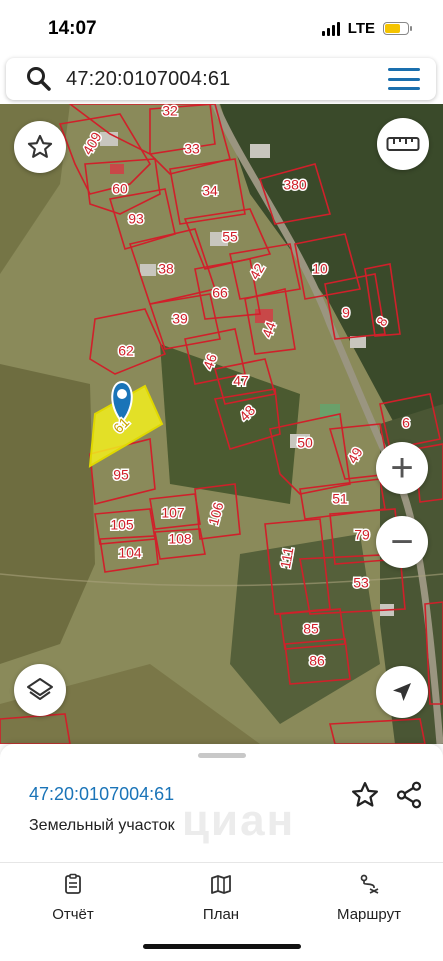 Image resolution: width=443 pixels, height=961 pixels. I want to click on zoom-in-label: +, so click(402, 468).